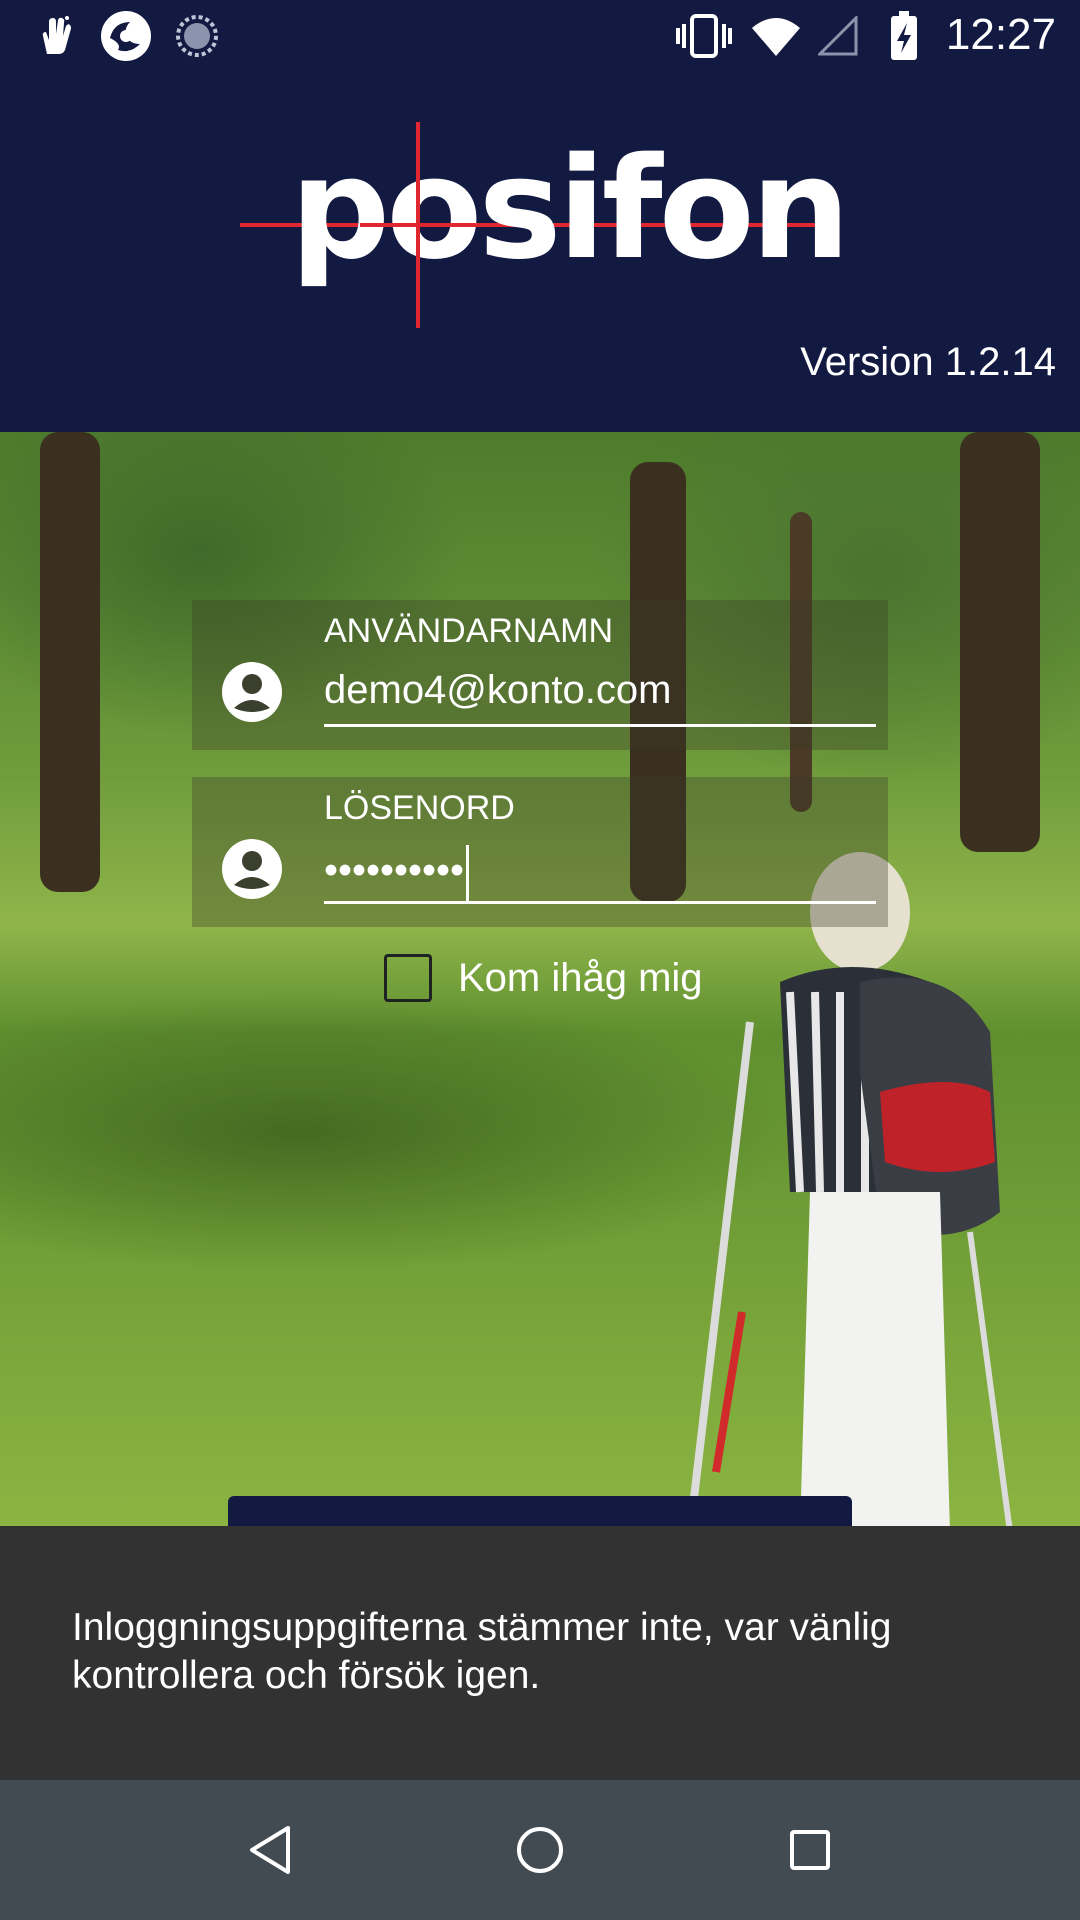  I want to click on username-field: ANVÄNDARNAMN demo4@konto.com, so click(540, 675).